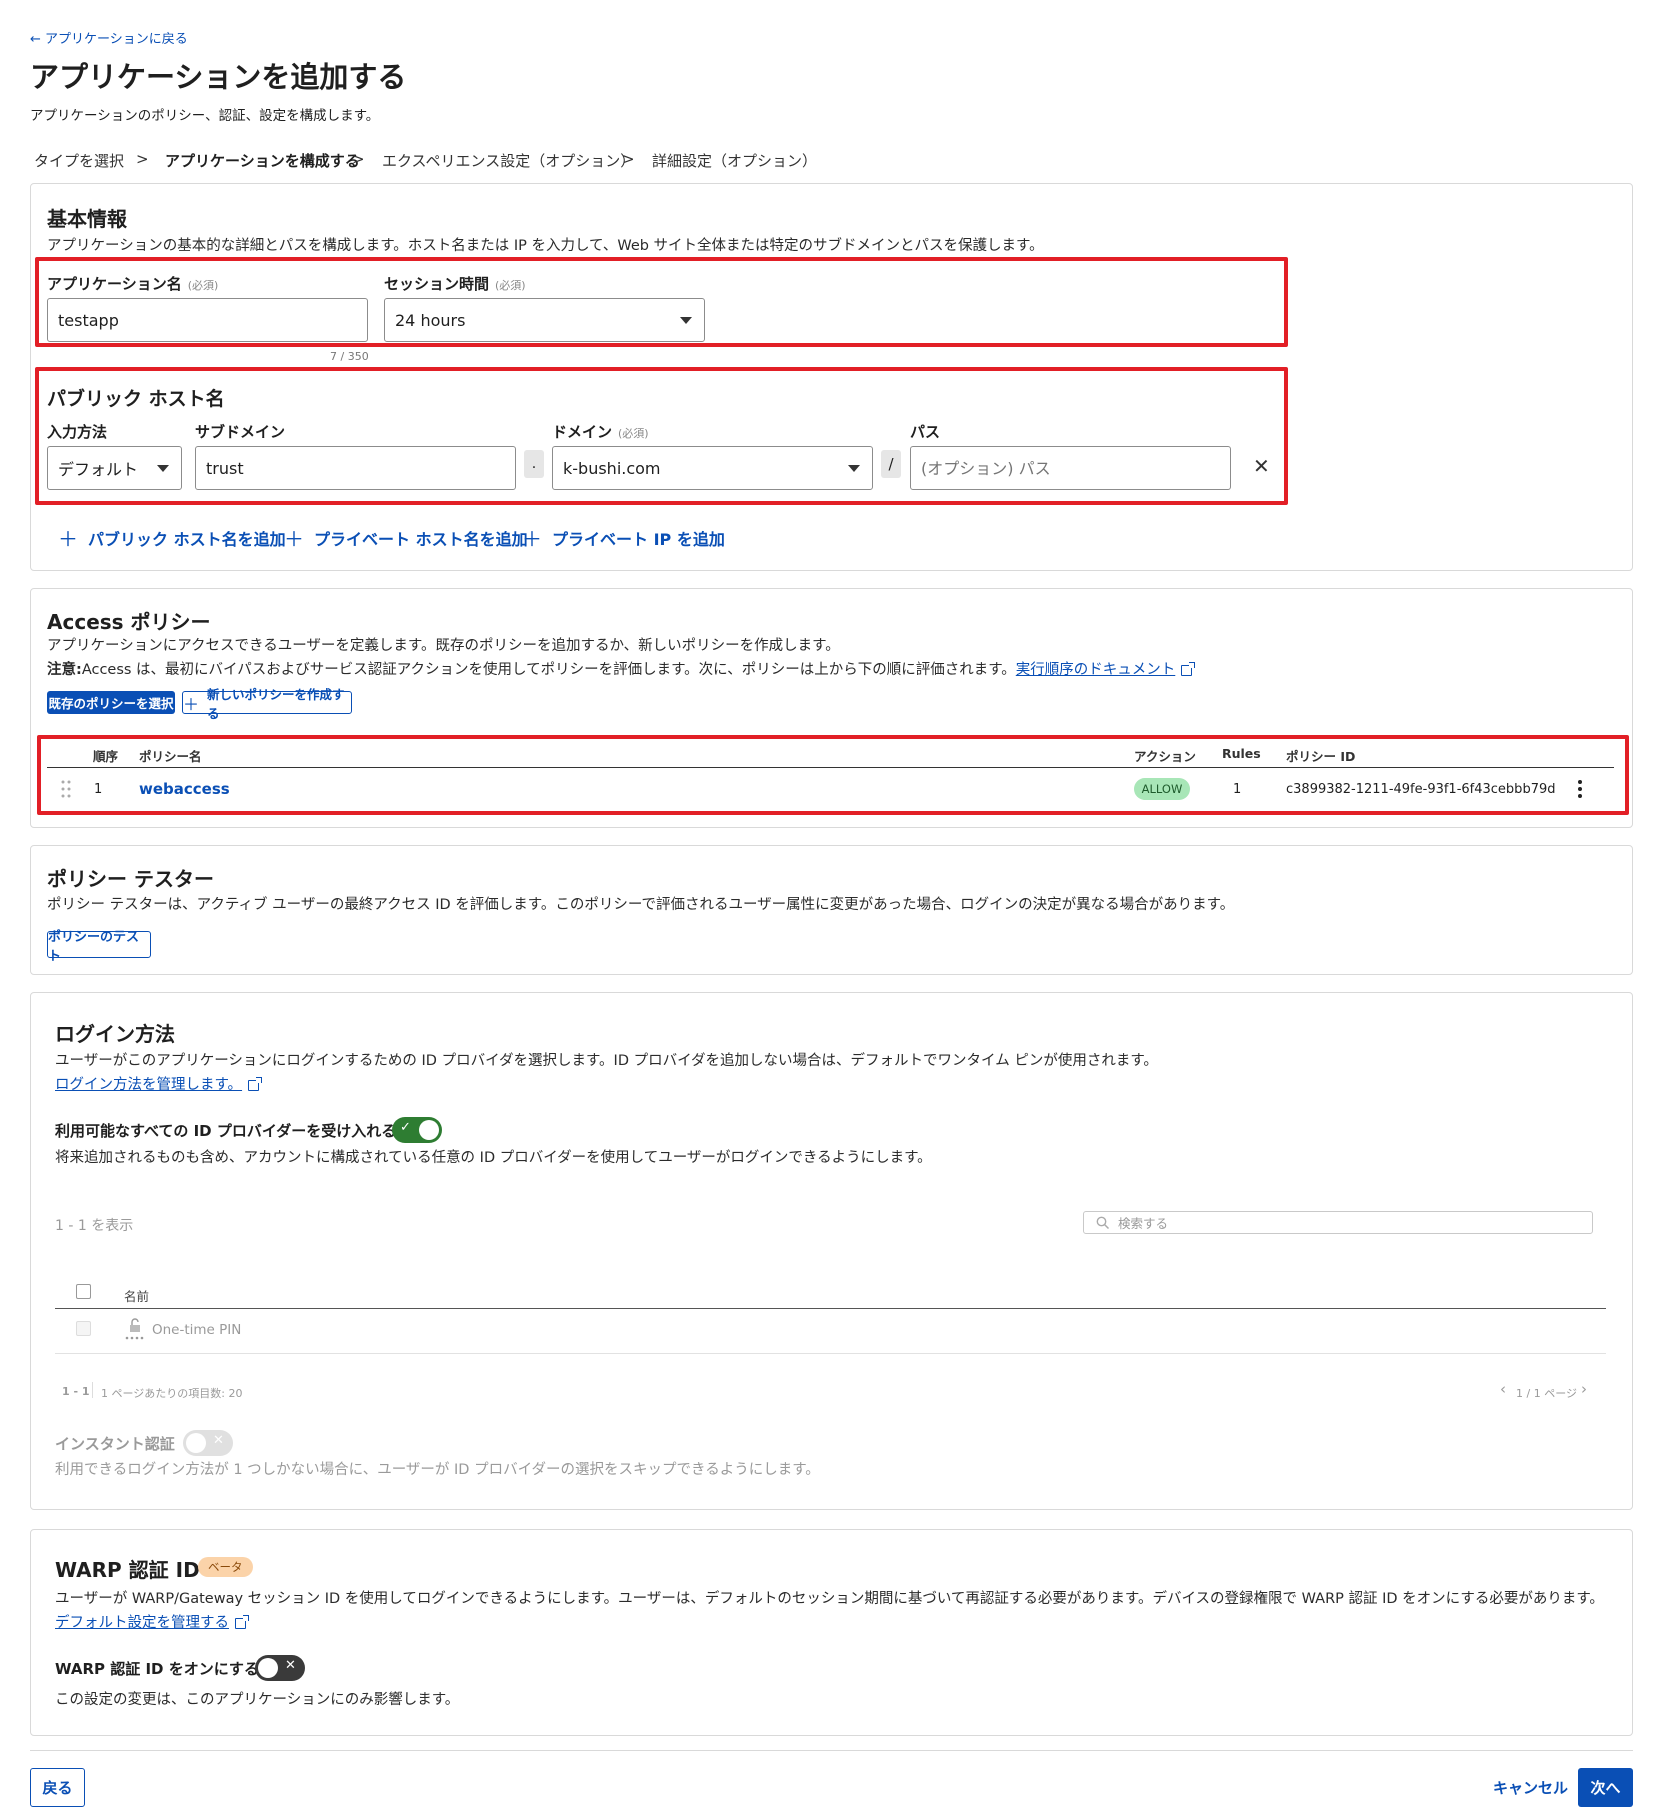 Image resolution: width=1658 pixels, height=1820 pixels. Describe the element at coordinates (197, 1330) in the screenshot. I see `idp-name: One-time PIN` at that location.